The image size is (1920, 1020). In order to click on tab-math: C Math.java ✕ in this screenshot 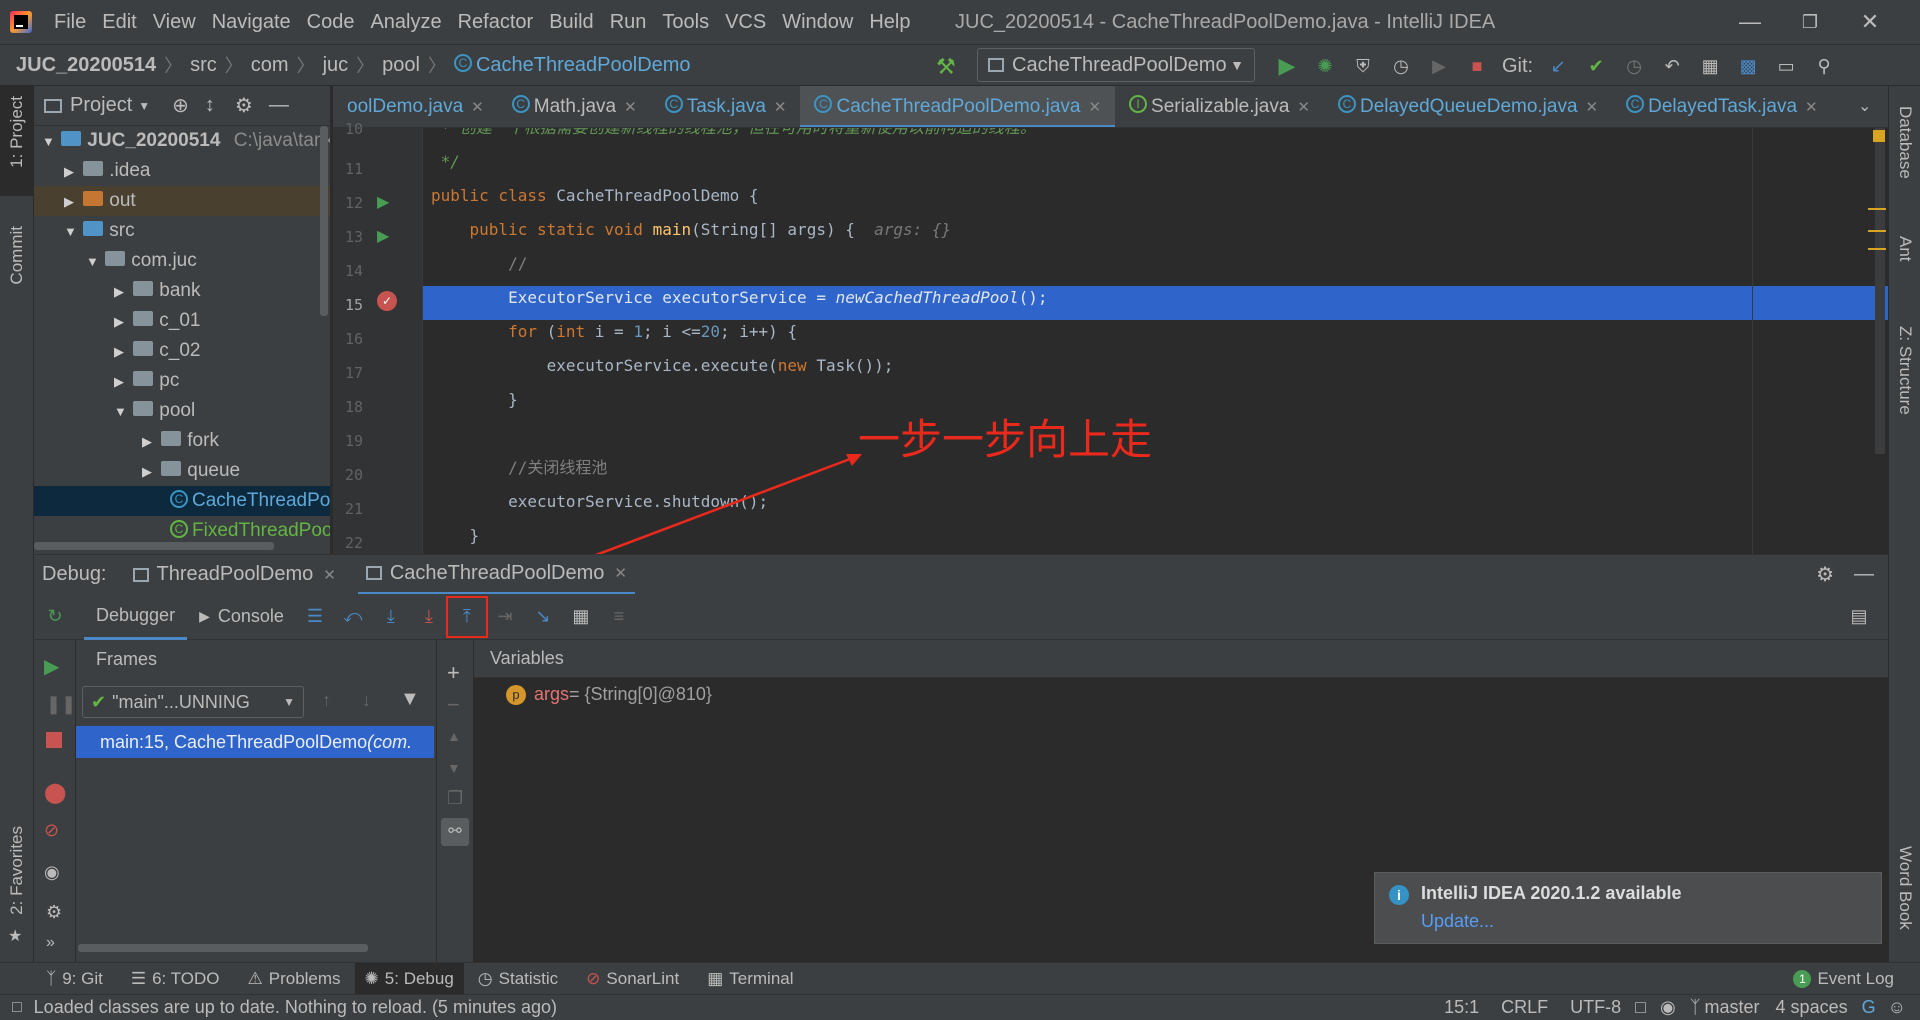, I will do `click(574, 106)`.